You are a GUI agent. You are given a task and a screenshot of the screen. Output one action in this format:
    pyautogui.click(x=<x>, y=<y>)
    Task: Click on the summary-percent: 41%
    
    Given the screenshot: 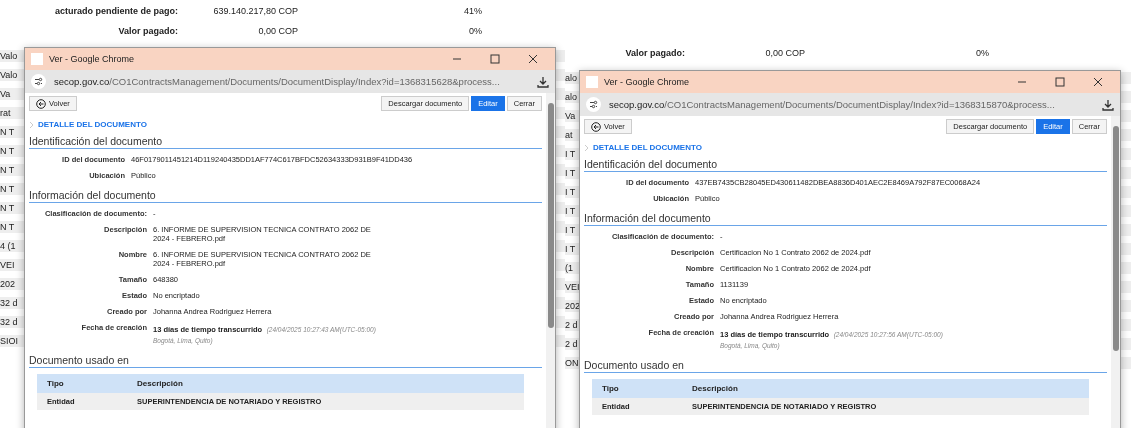 What is the action you would take?
    pyautogui.click(x=472, y=11)
    